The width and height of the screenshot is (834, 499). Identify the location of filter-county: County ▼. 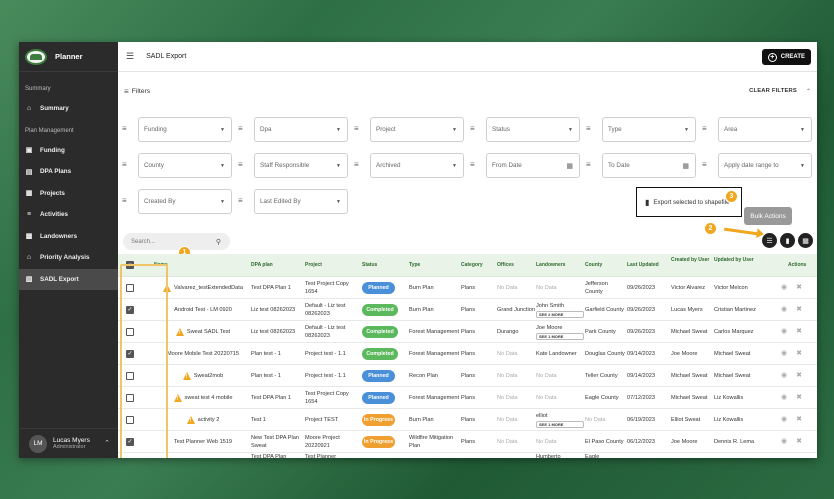
(185, 165).